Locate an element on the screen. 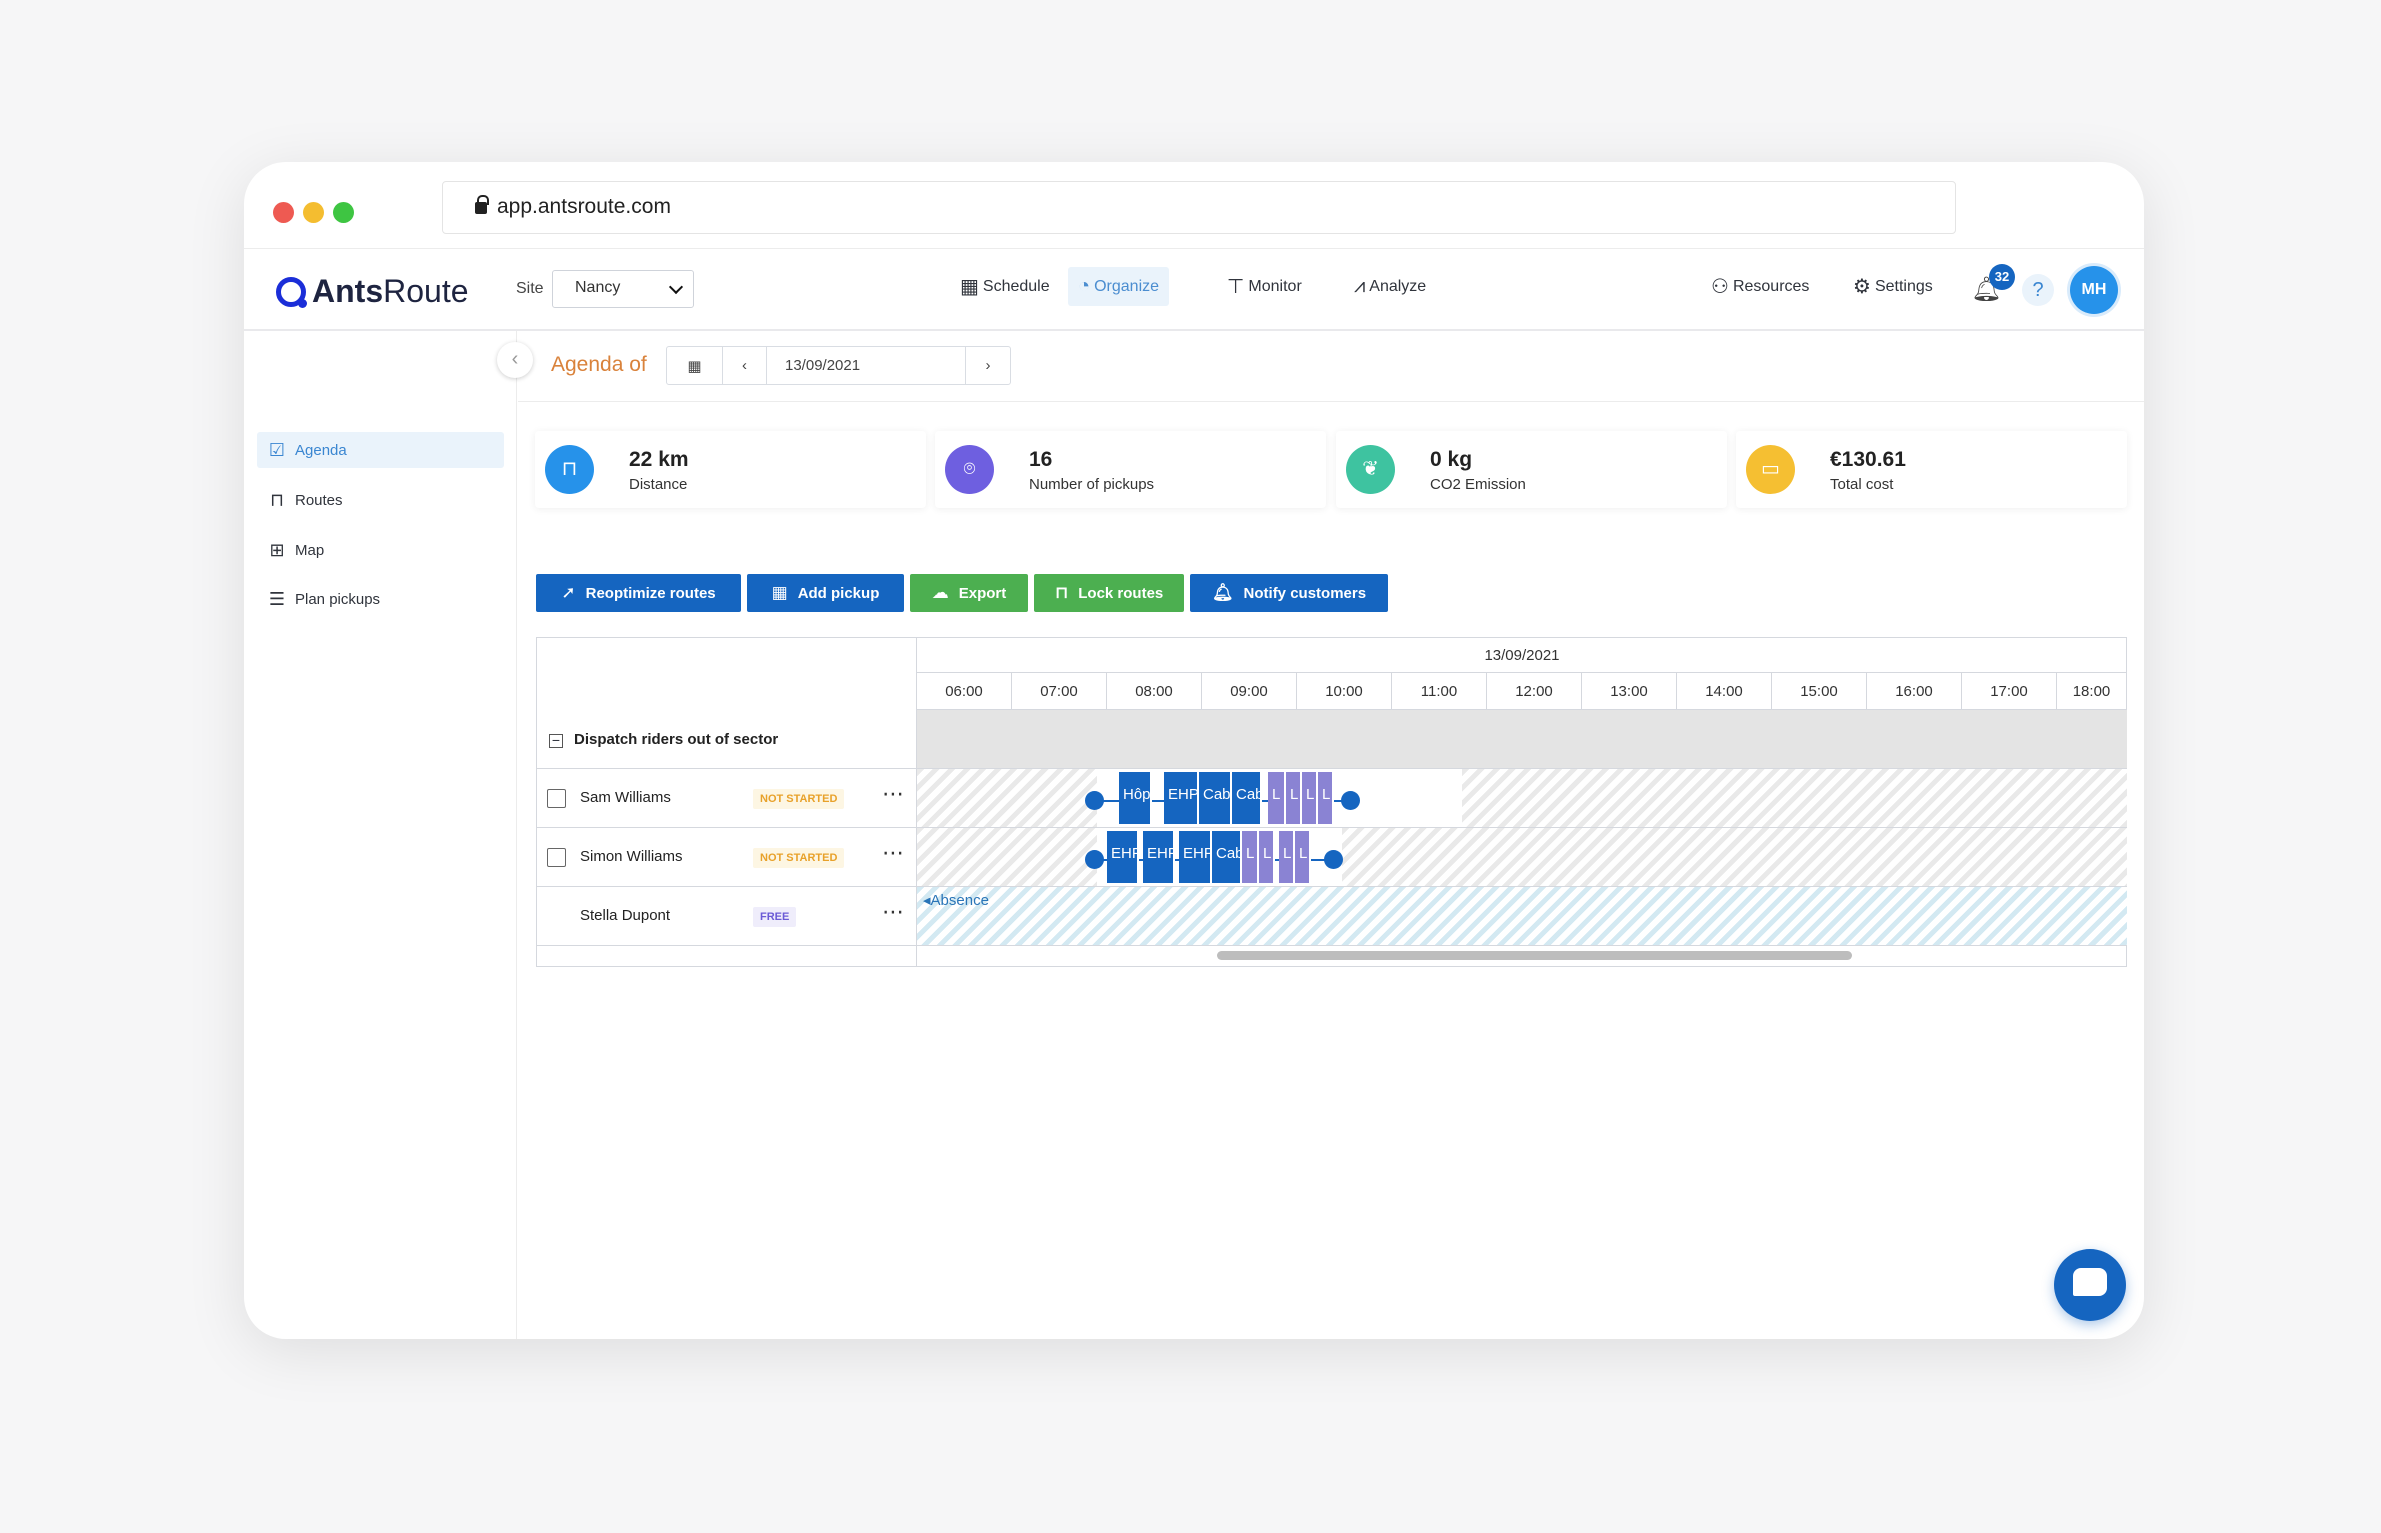 The height and width of the screenshot is (1533, 2381). export-button: ☁ Export is located at coordinates (969, 593).